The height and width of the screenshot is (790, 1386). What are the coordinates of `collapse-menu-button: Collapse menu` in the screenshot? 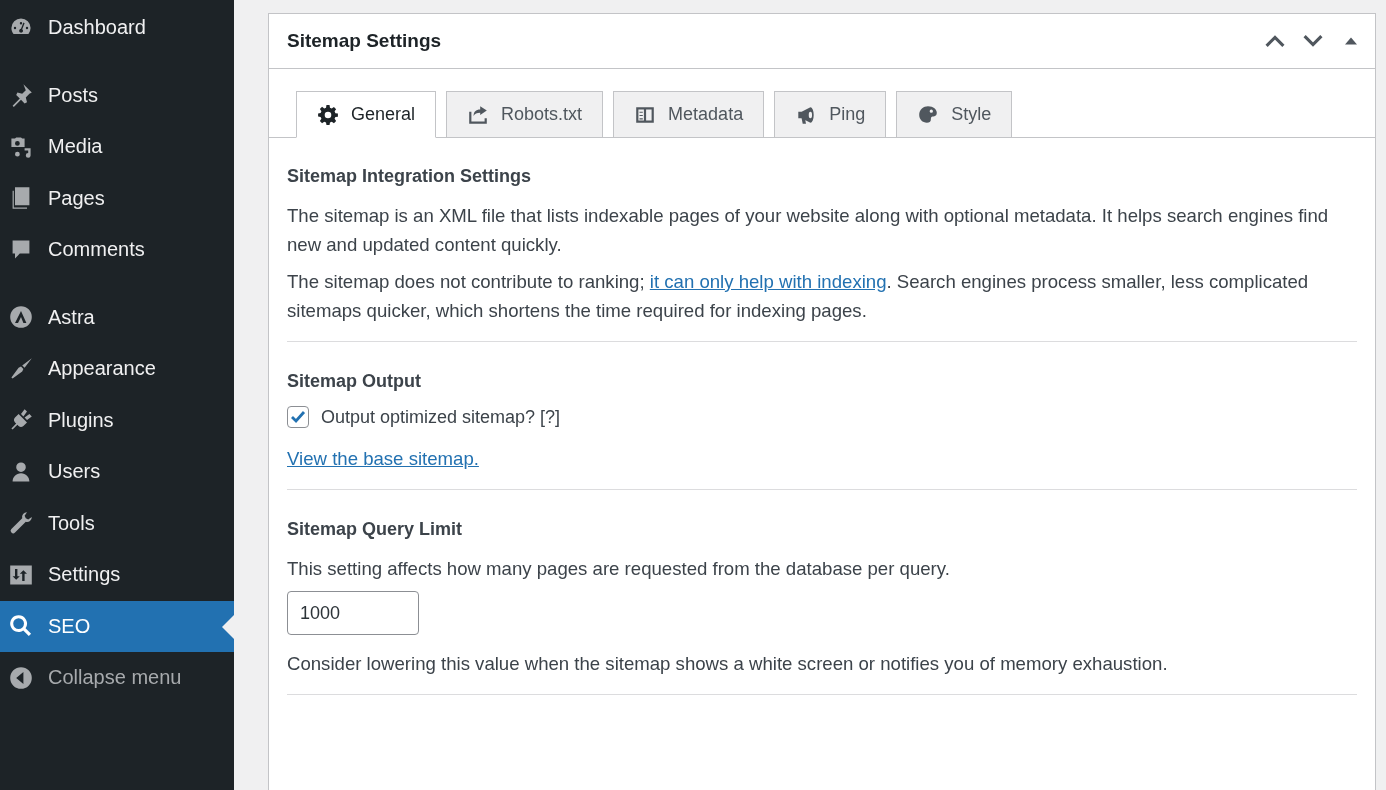 It's located at (117, 678).